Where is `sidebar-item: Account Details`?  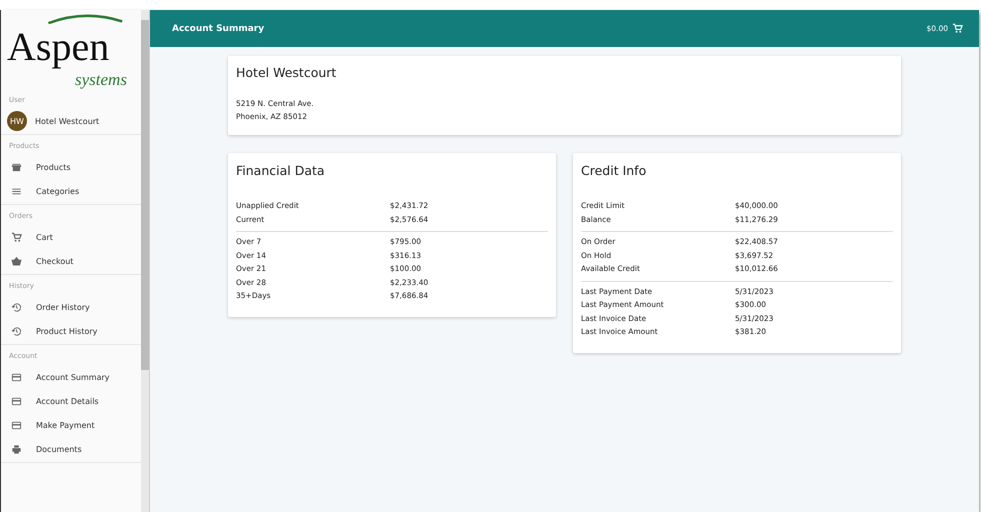
sidebar-item: Account Details is located at coordinates (71, 401).